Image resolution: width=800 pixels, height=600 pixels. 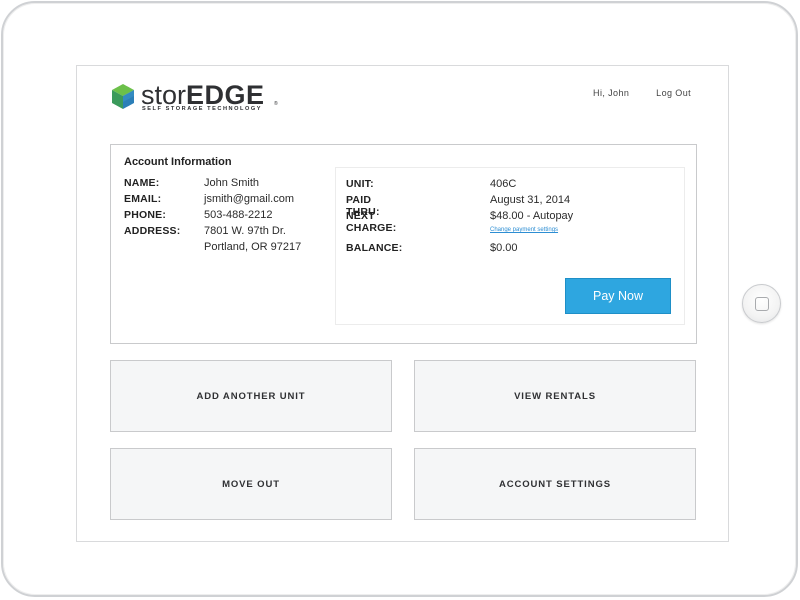 I want to click on account-settings-button: ACCOUNT SETTINGS, so click(x=555, y=484).